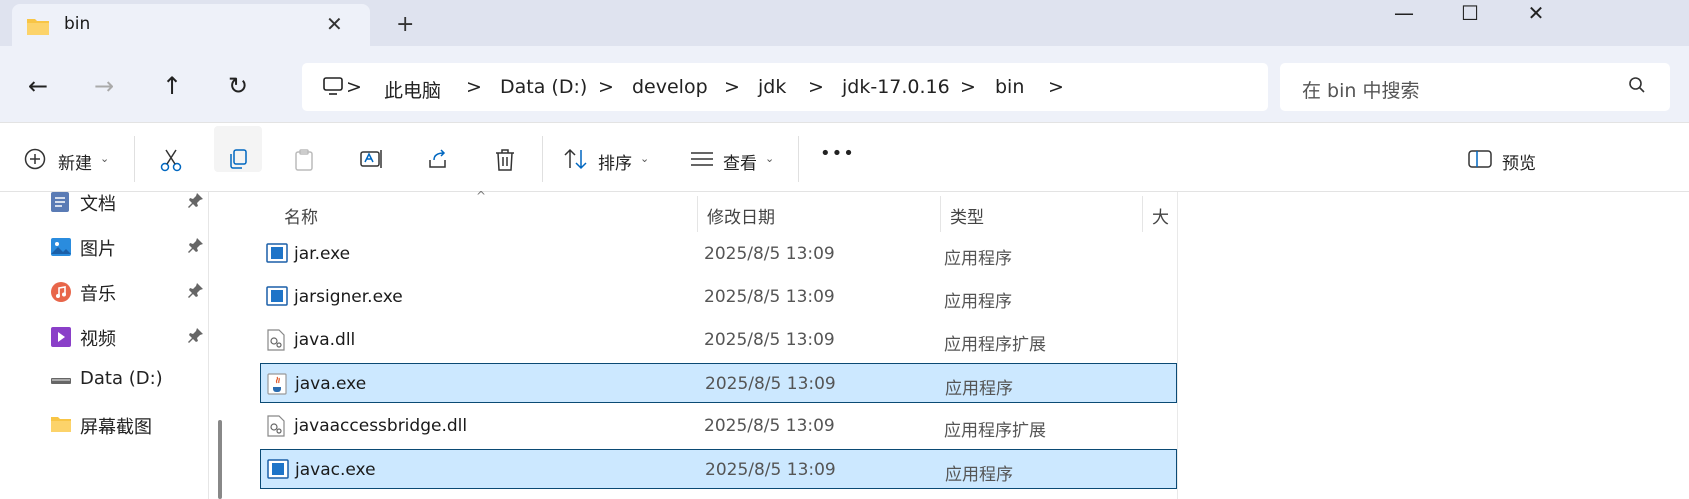 The width and height of the screenshot is (1689, 499). I want to click on rename-icon, so click(372, 161).